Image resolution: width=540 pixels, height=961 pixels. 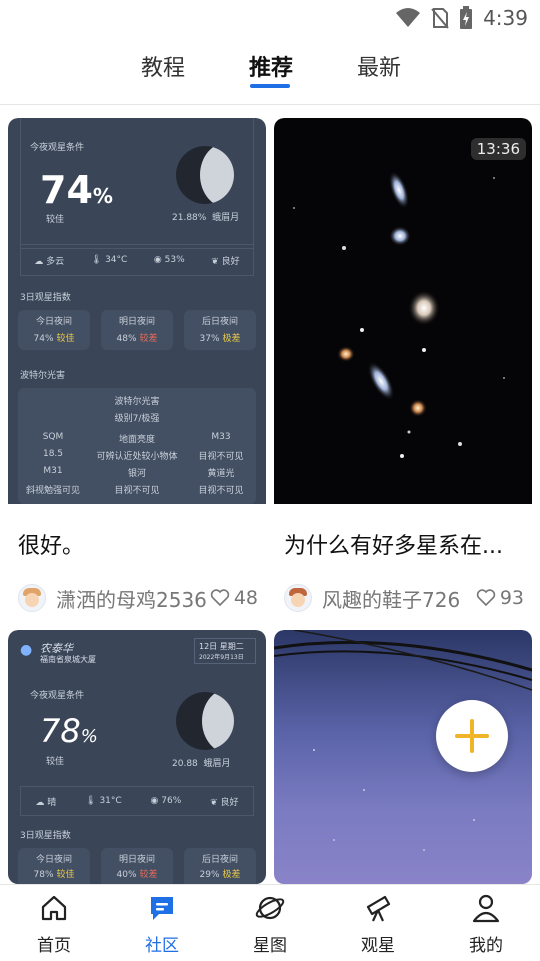 I want to click on tab-recommended: 推荐, so click(x=271, y=66).